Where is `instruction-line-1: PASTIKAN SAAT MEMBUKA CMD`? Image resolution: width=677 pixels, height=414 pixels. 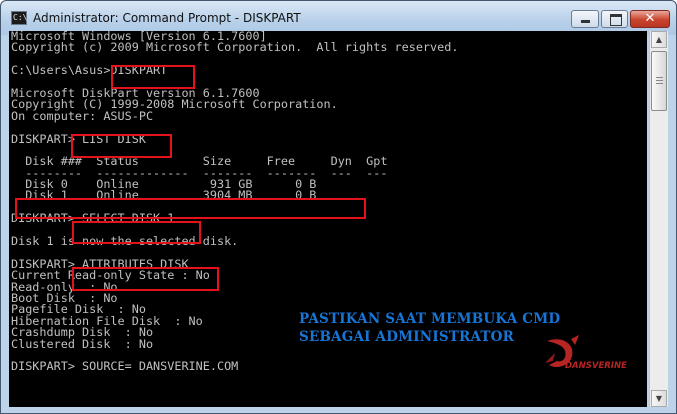 instruction-line-1: PASTIKAN SAAT MEMBUKA CMD is located at coordinates (430, 319).